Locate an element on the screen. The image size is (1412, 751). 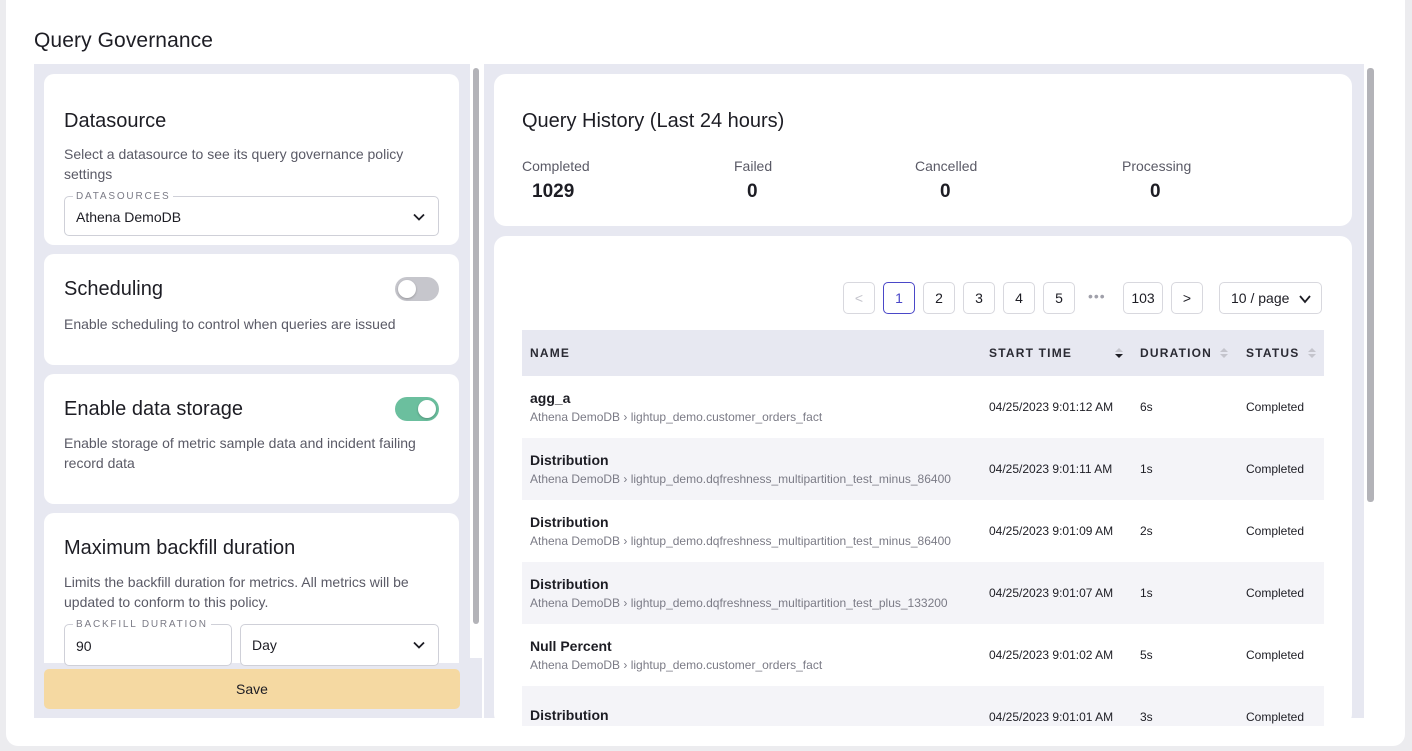
table-header-row: NAME START TIME DURATION STATUS is located at coordinates (923, 353).